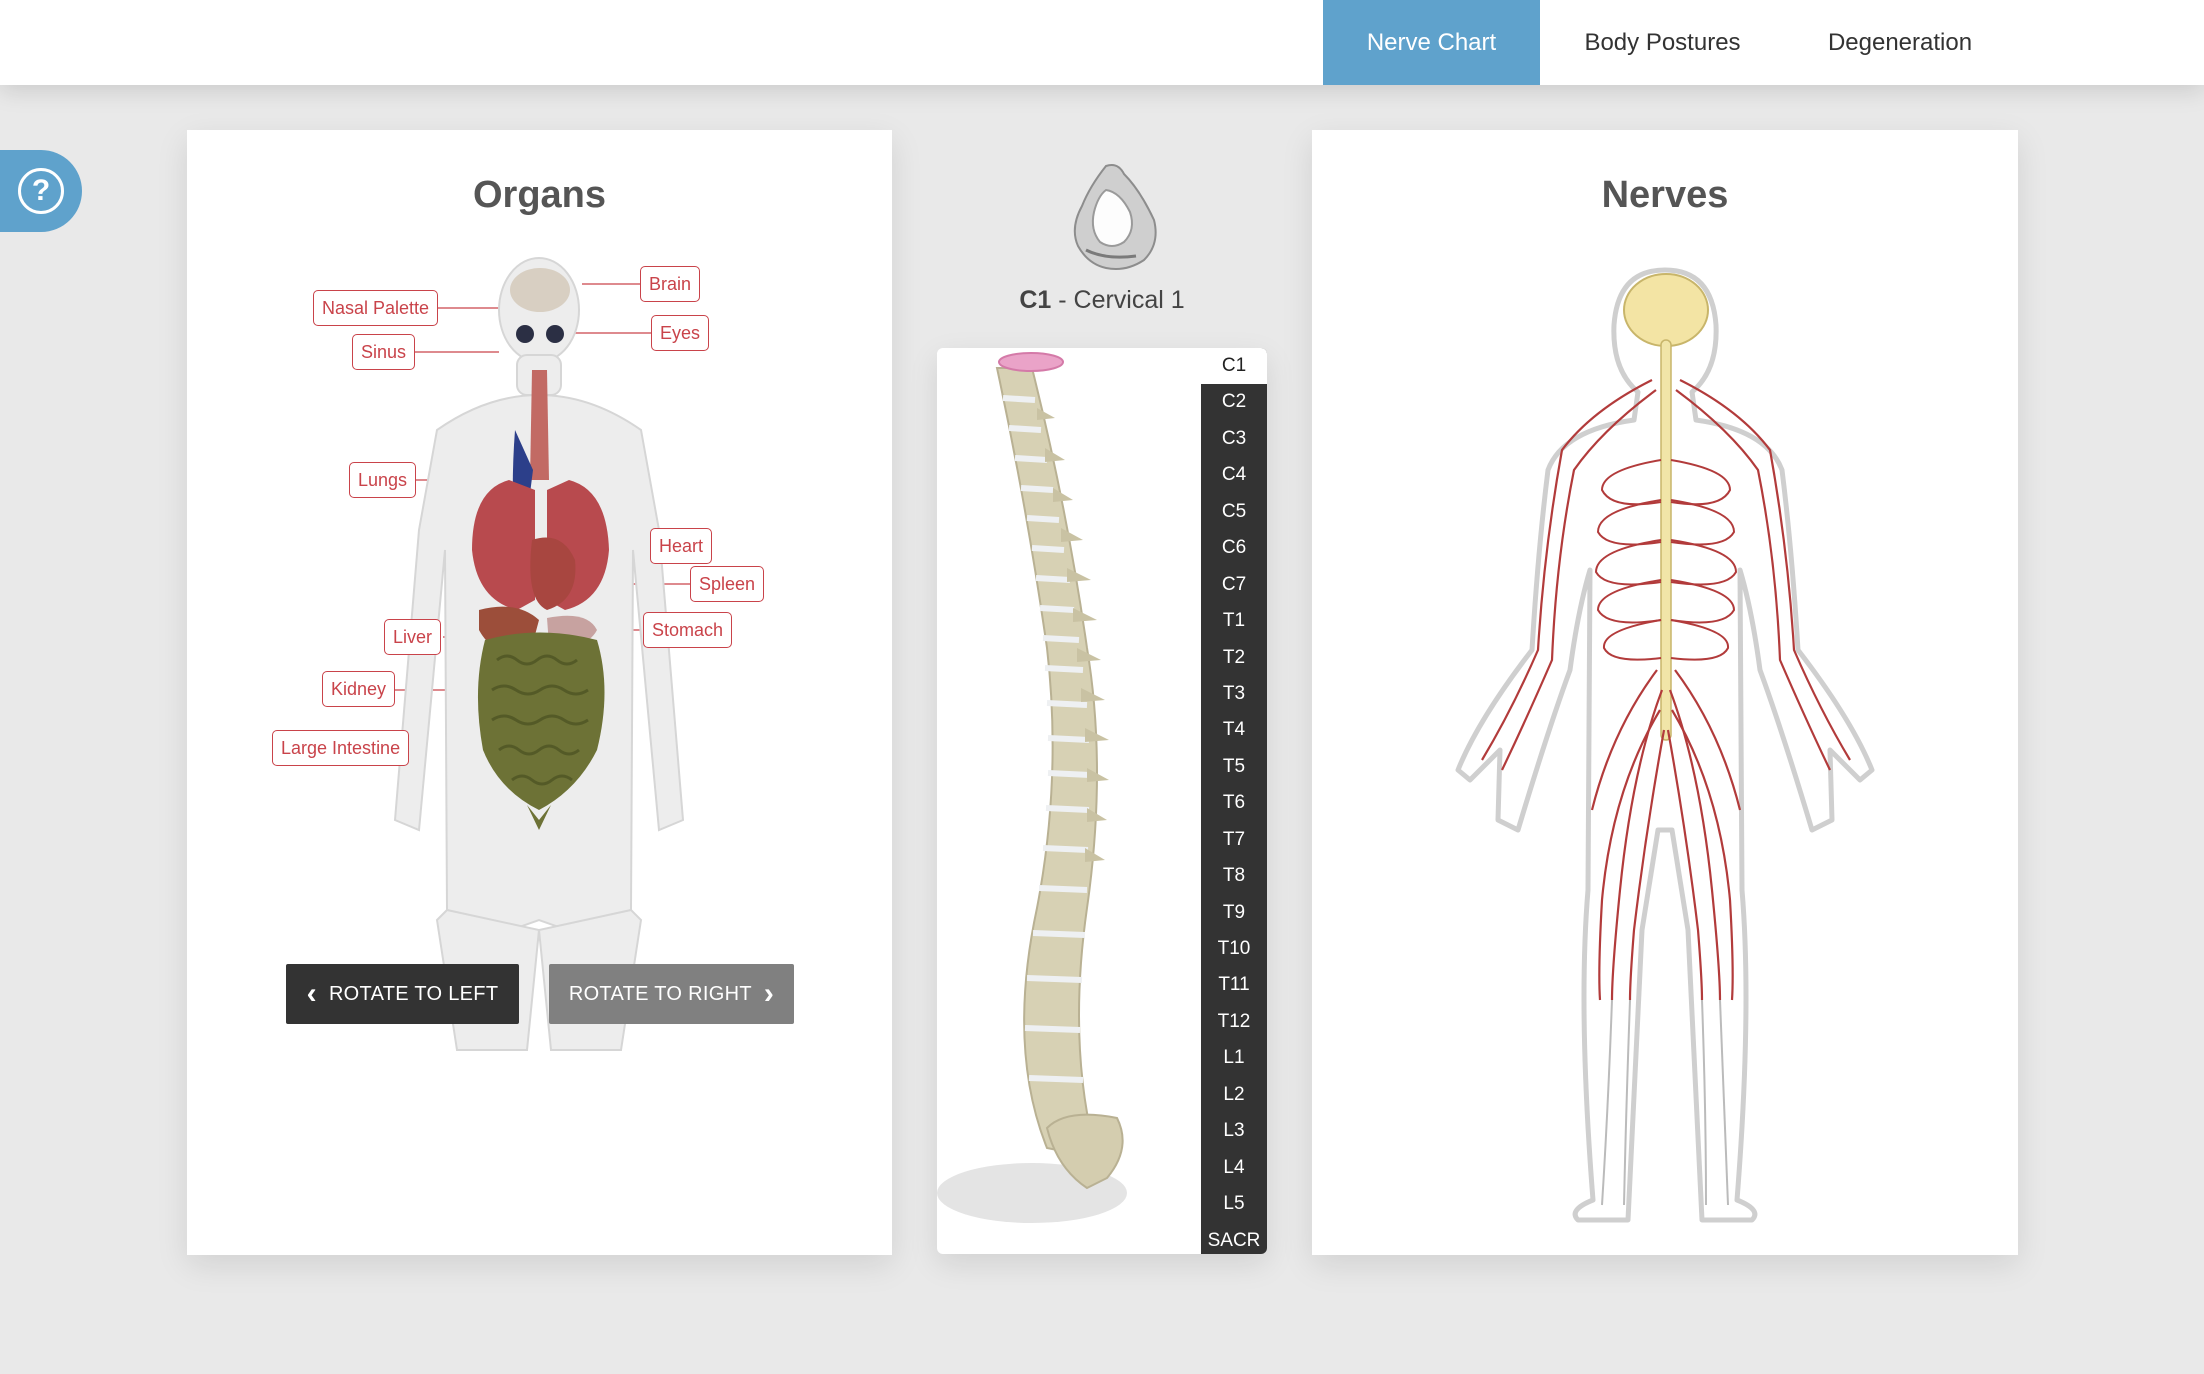 Image resolution: width=2204 pixels, height=1374 pixels. Describe the element at coordinates (1665, 745) in the screenshot. I see `nervous-system-illustration` at that location.